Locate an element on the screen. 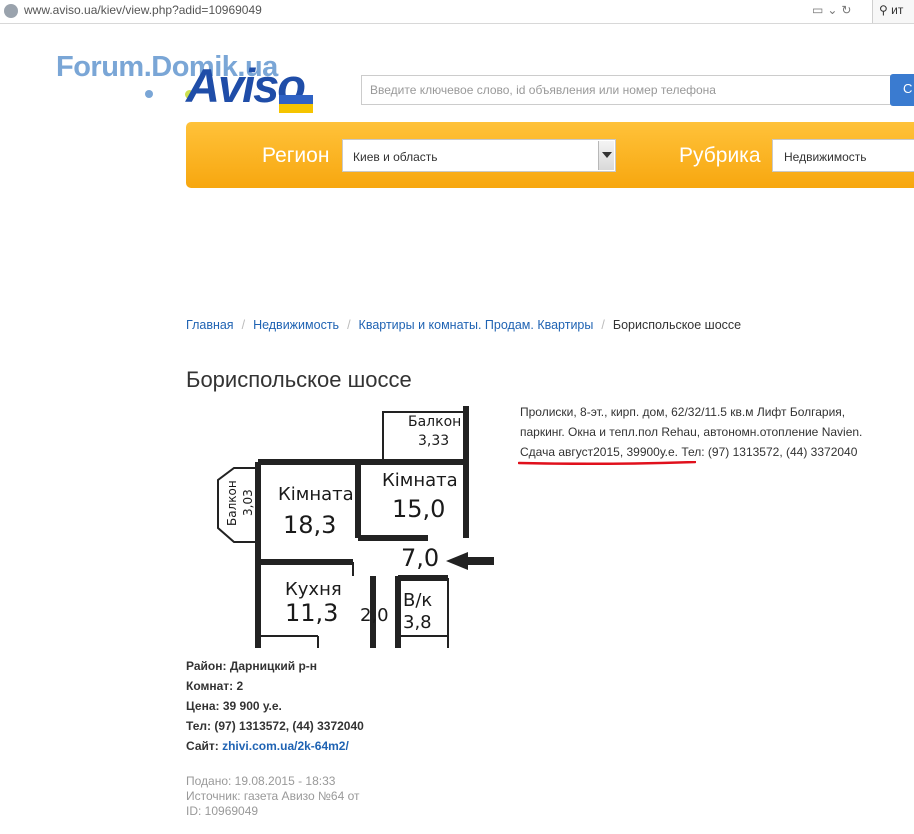 Image resolution: width=914 pixels, height=834 pixels. balcony-left-area: 3,03 is located at coordinates (248, 502).